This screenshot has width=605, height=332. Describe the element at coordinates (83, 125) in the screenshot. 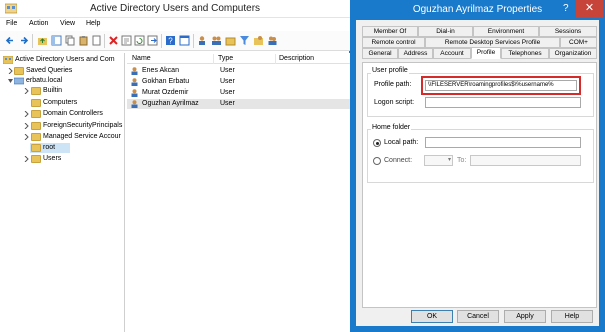

I see `tree-item-label: ForeignSecurityPrincipals` at that location.